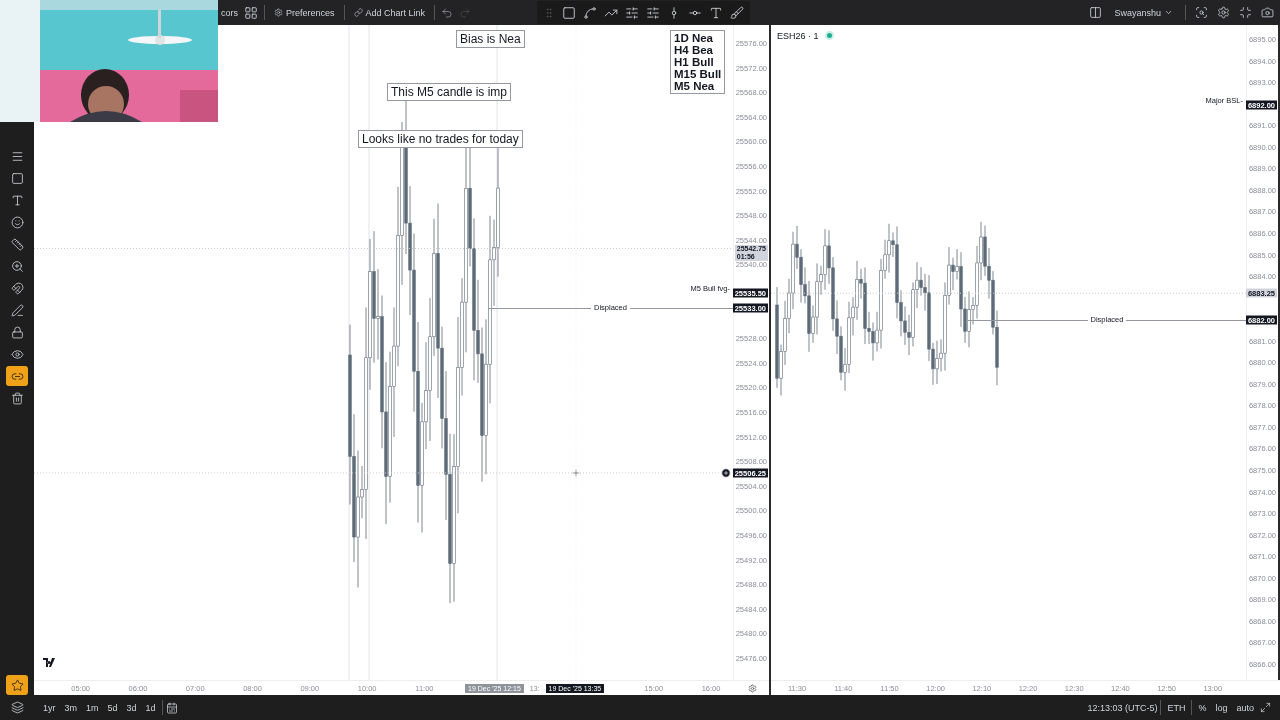  What do you see at coordinates (449, 92) in the screenshot?
I see `chart-note: This M5 candle is imp` at bounding box center [449, 92].